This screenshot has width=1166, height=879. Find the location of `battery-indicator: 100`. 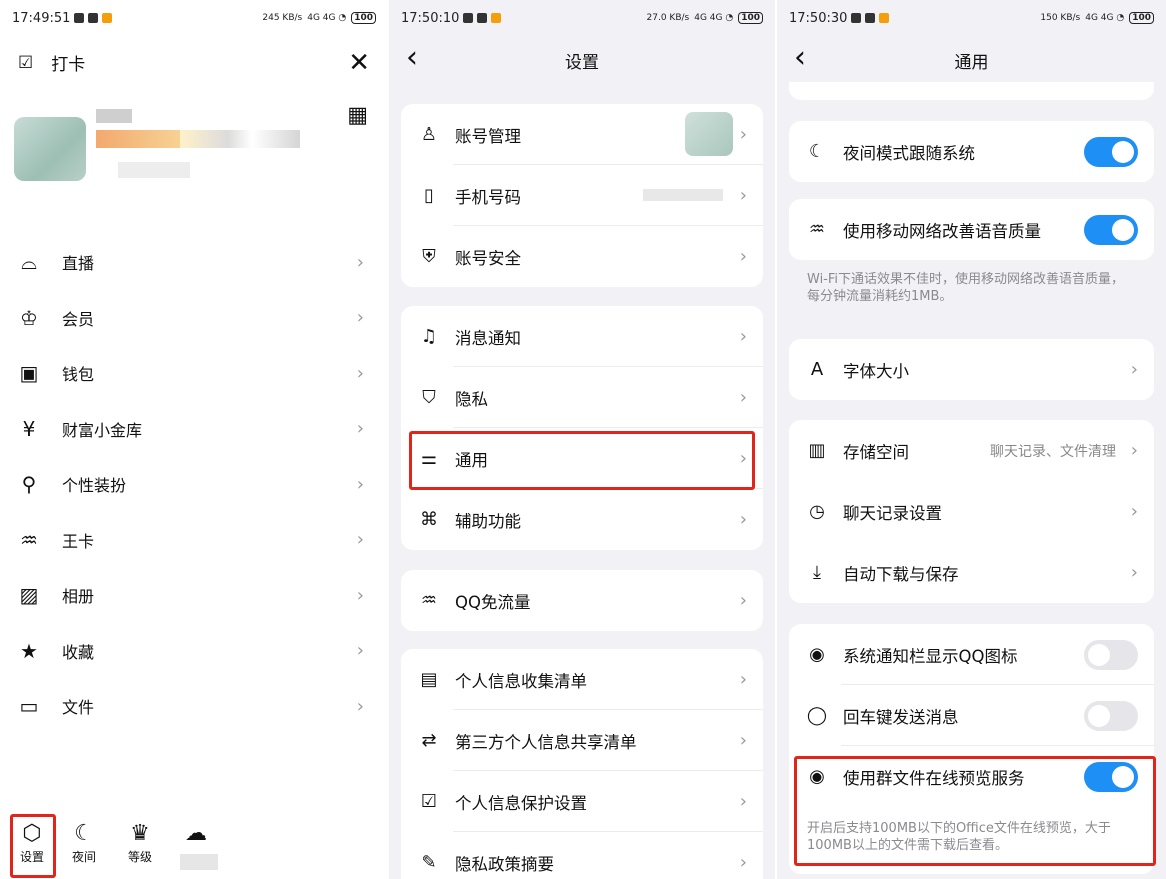

battery-indicator: 100 is located at coordinates (363, 18).